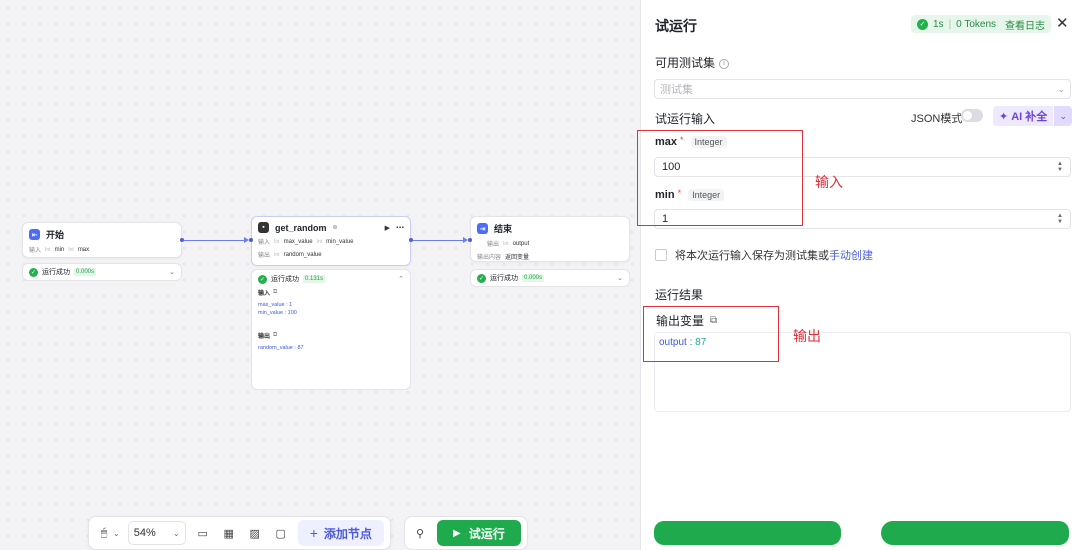 The image size is (1080, 550). What do you see at coordinates (34, 234) in the screenshot?
I see `start-icon: ⇤` at bounding box center [34, 234].